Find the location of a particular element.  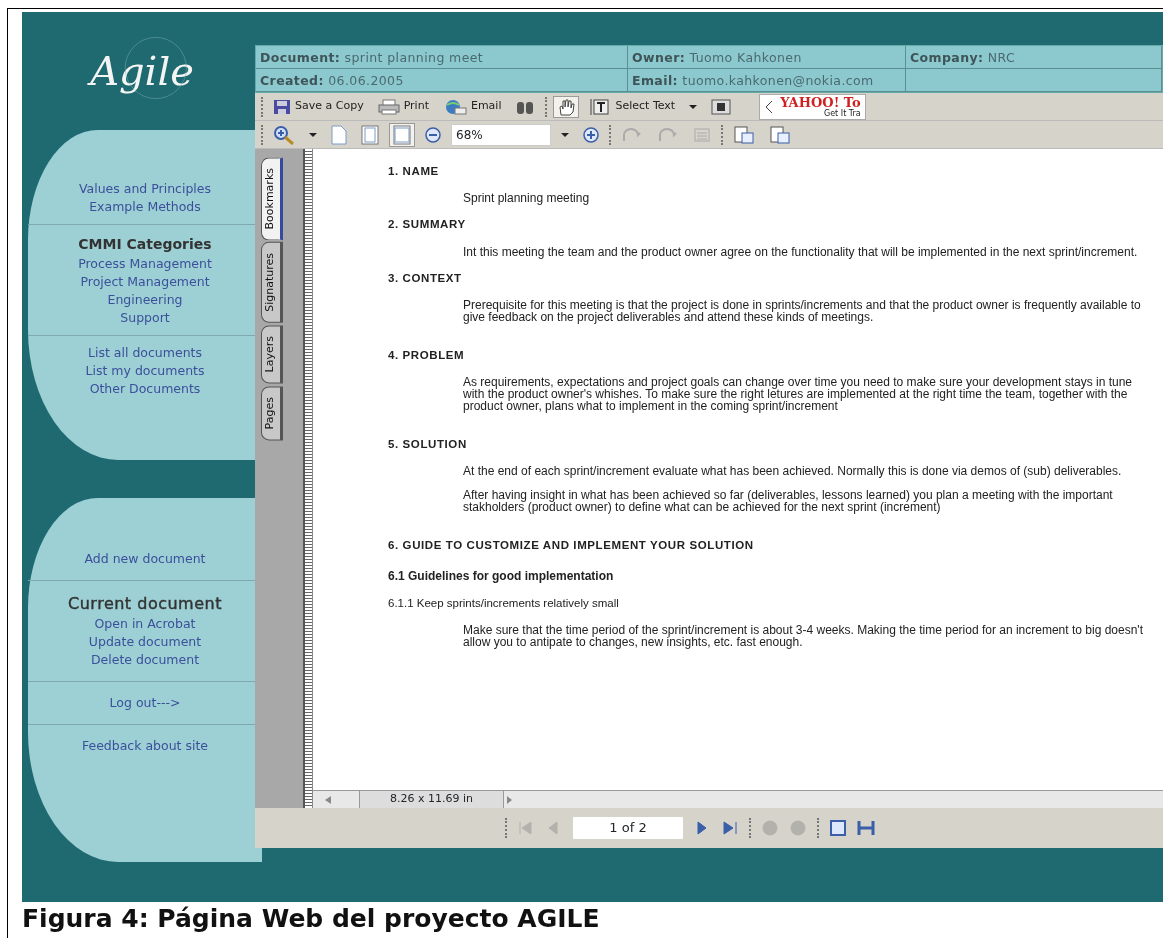

text-cursor-icon is located at coordinates (600, 106).